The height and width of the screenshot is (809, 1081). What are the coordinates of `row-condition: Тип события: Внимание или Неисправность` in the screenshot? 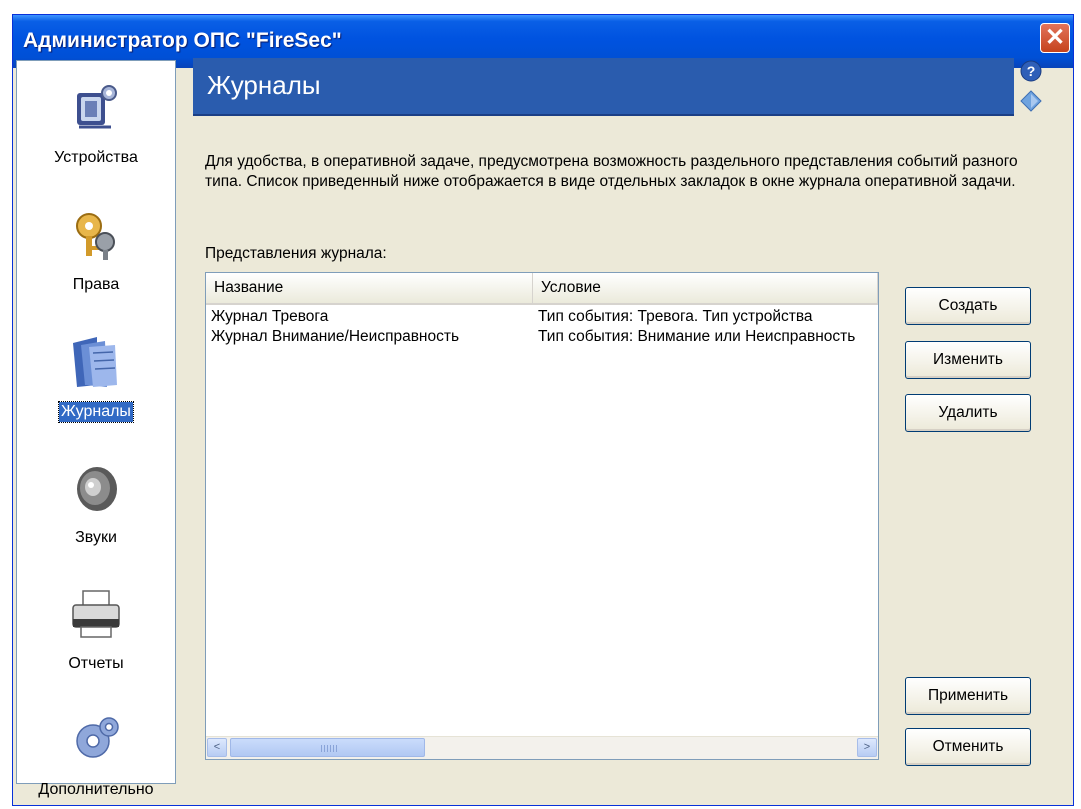 It's located at (697, 336).